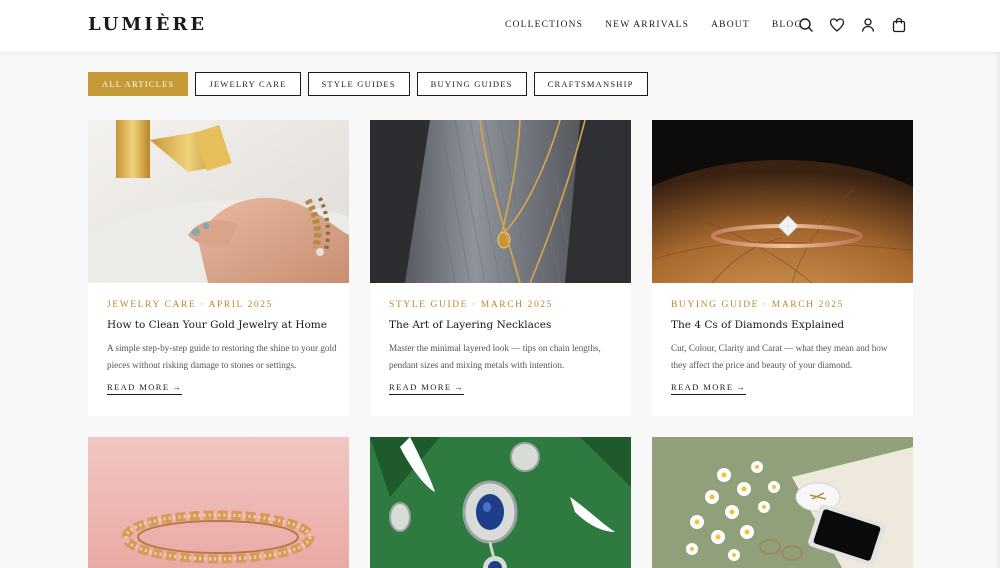 The image size is (1000, 568). I want to click on filter-craftsmanship: CRAFTSMANSHIP, so click(590, 84).